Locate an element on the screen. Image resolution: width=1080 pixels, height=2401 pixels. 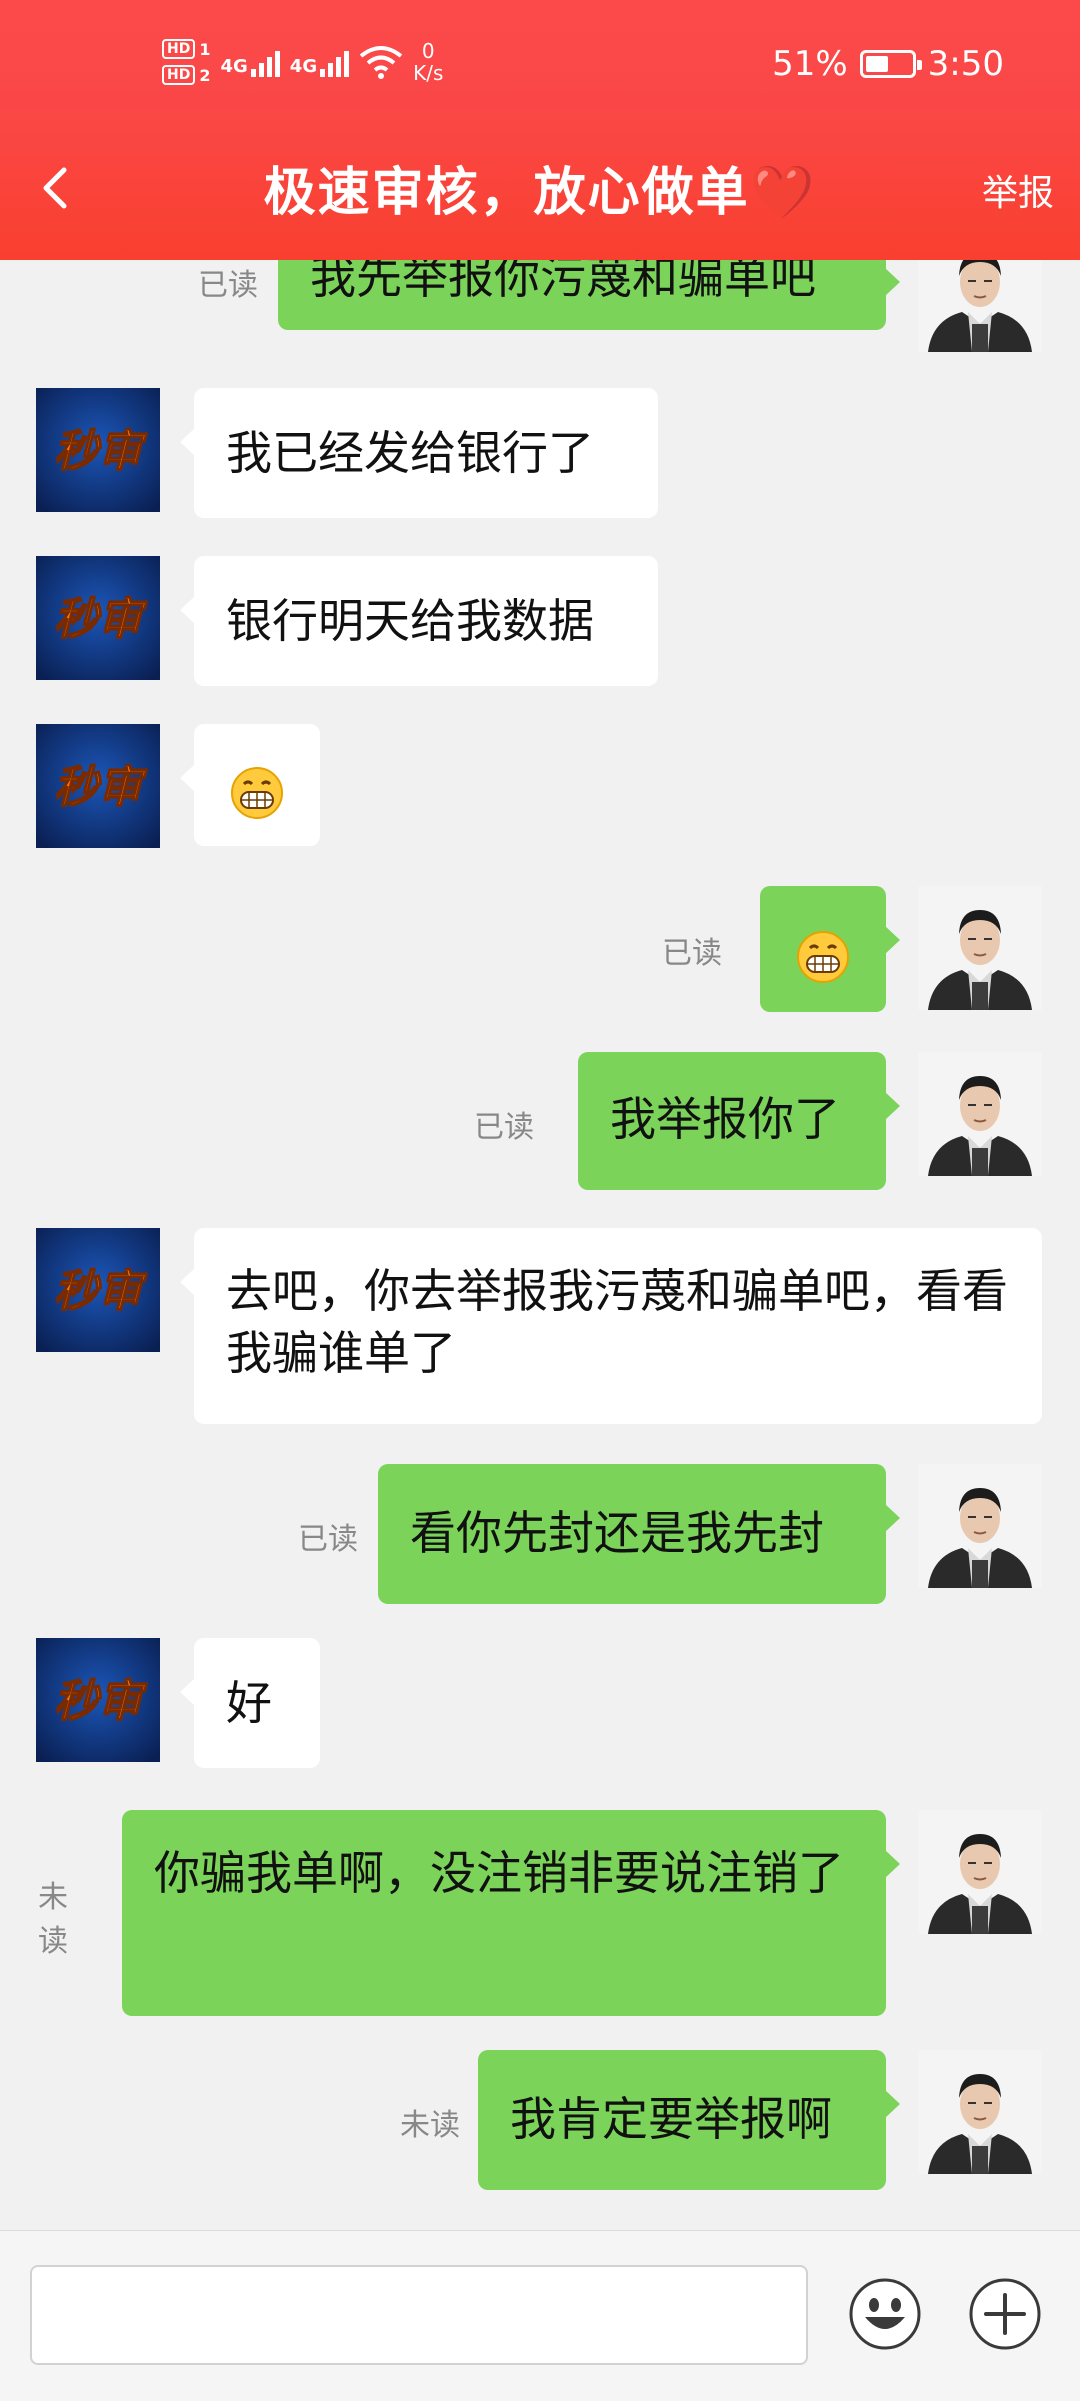
message-row: 秒审 is located at coordinates (540, 789).